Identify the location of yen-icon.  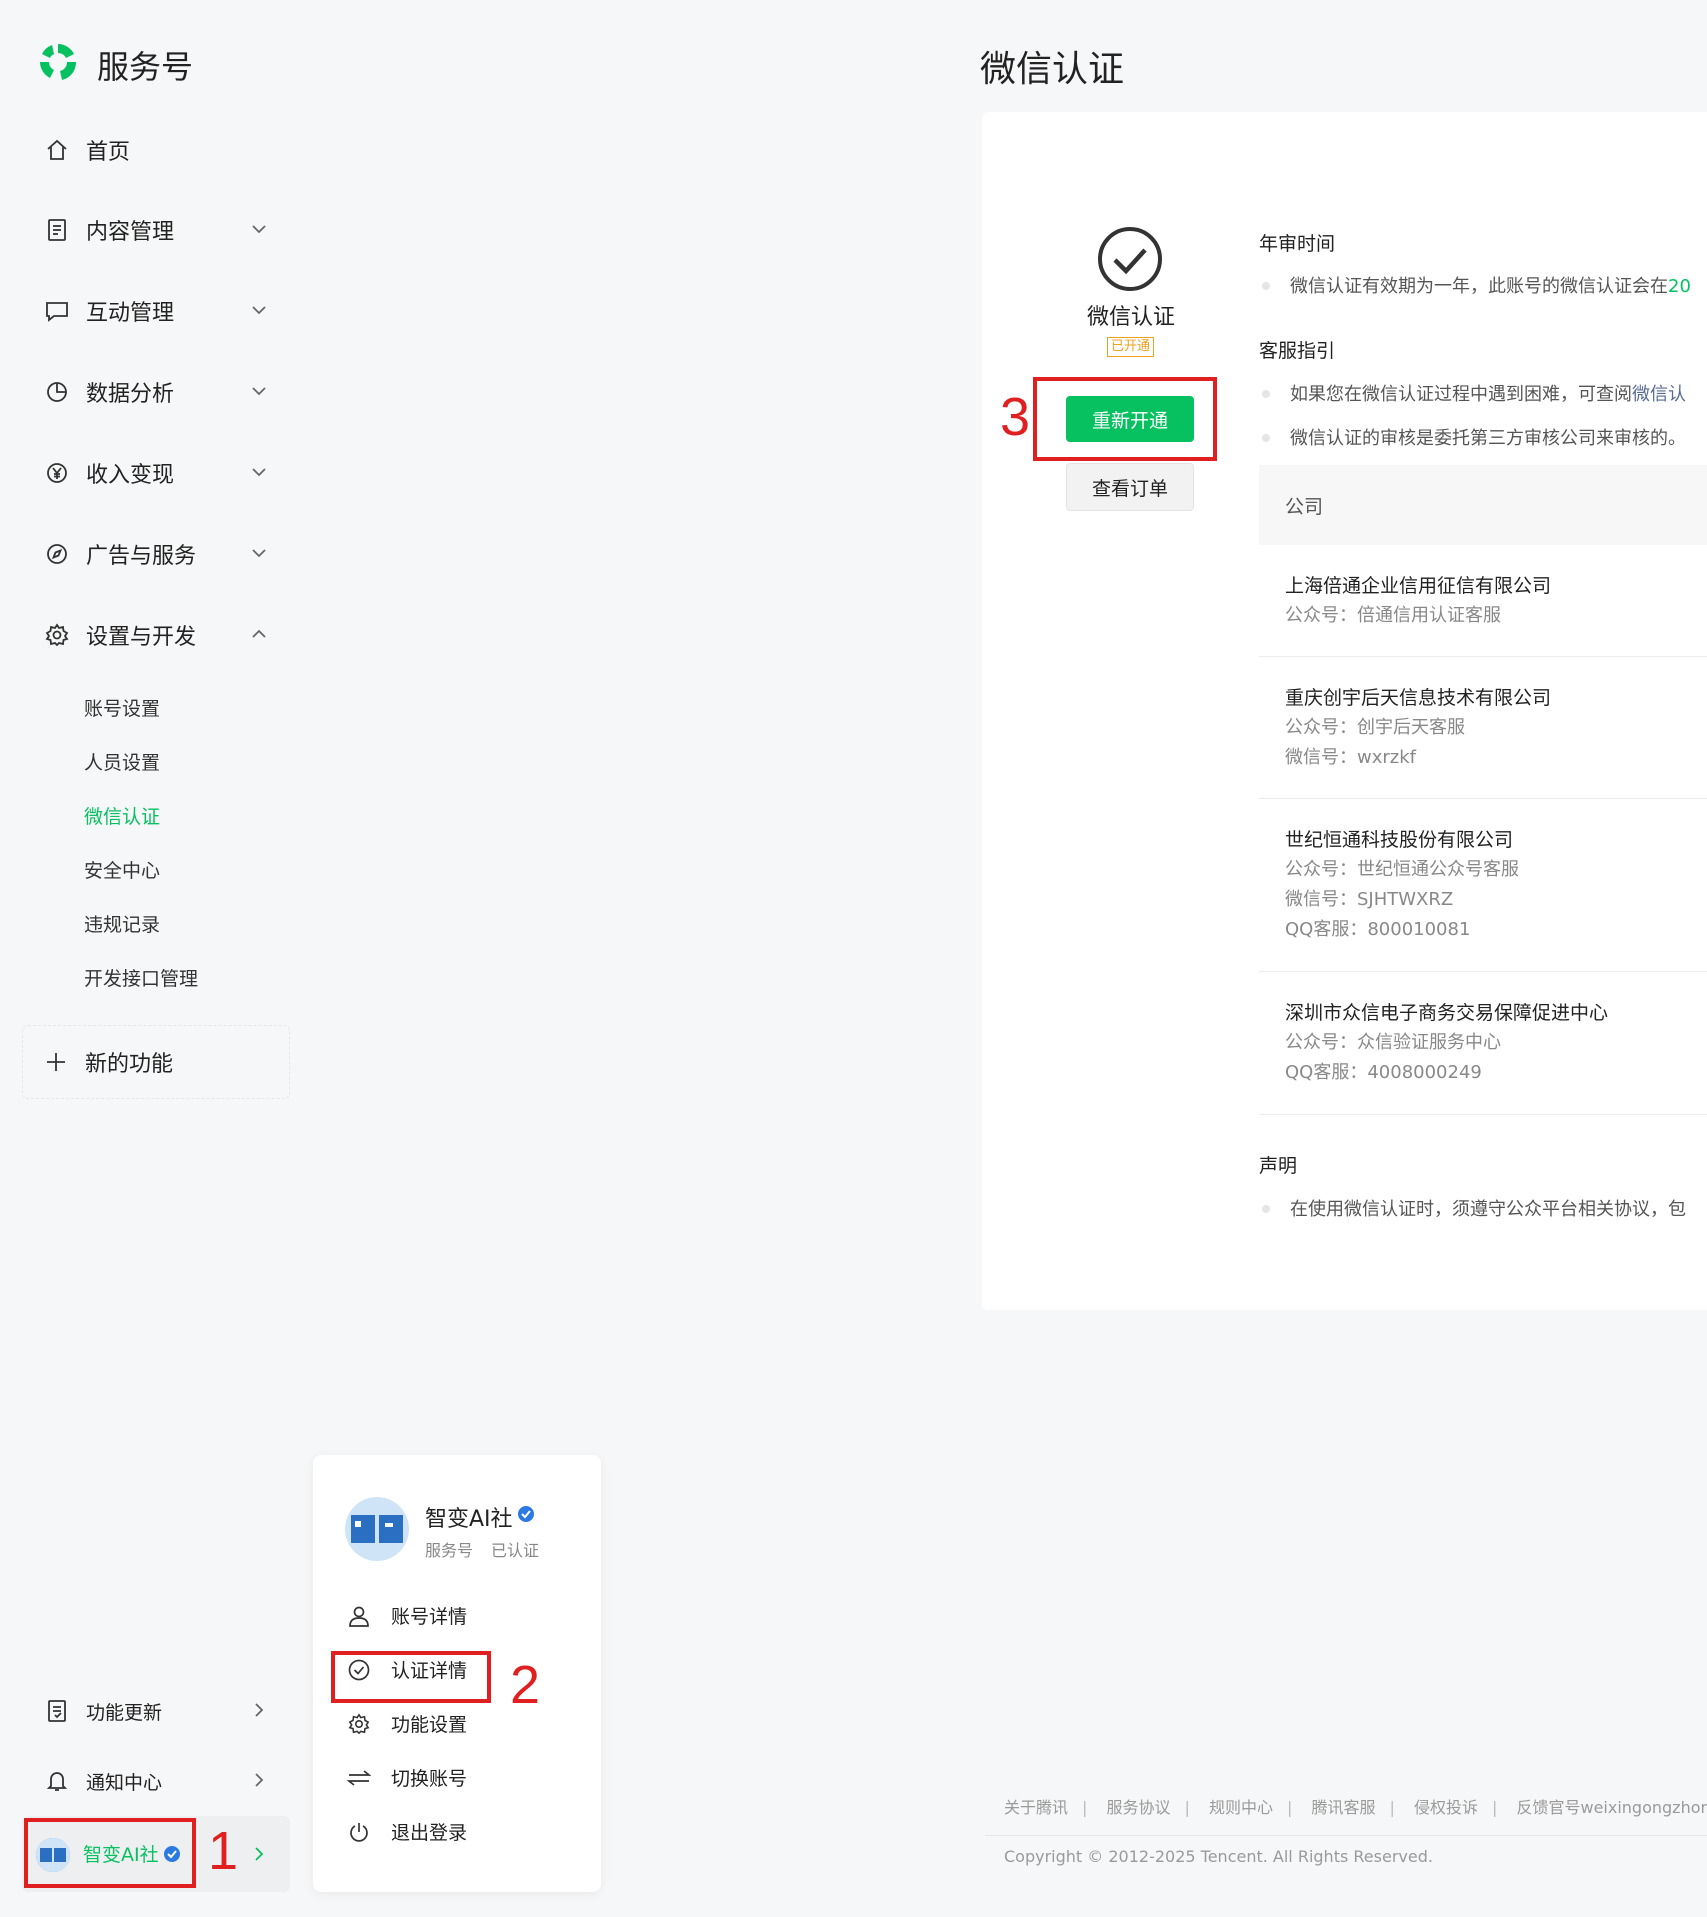
(57, 473).